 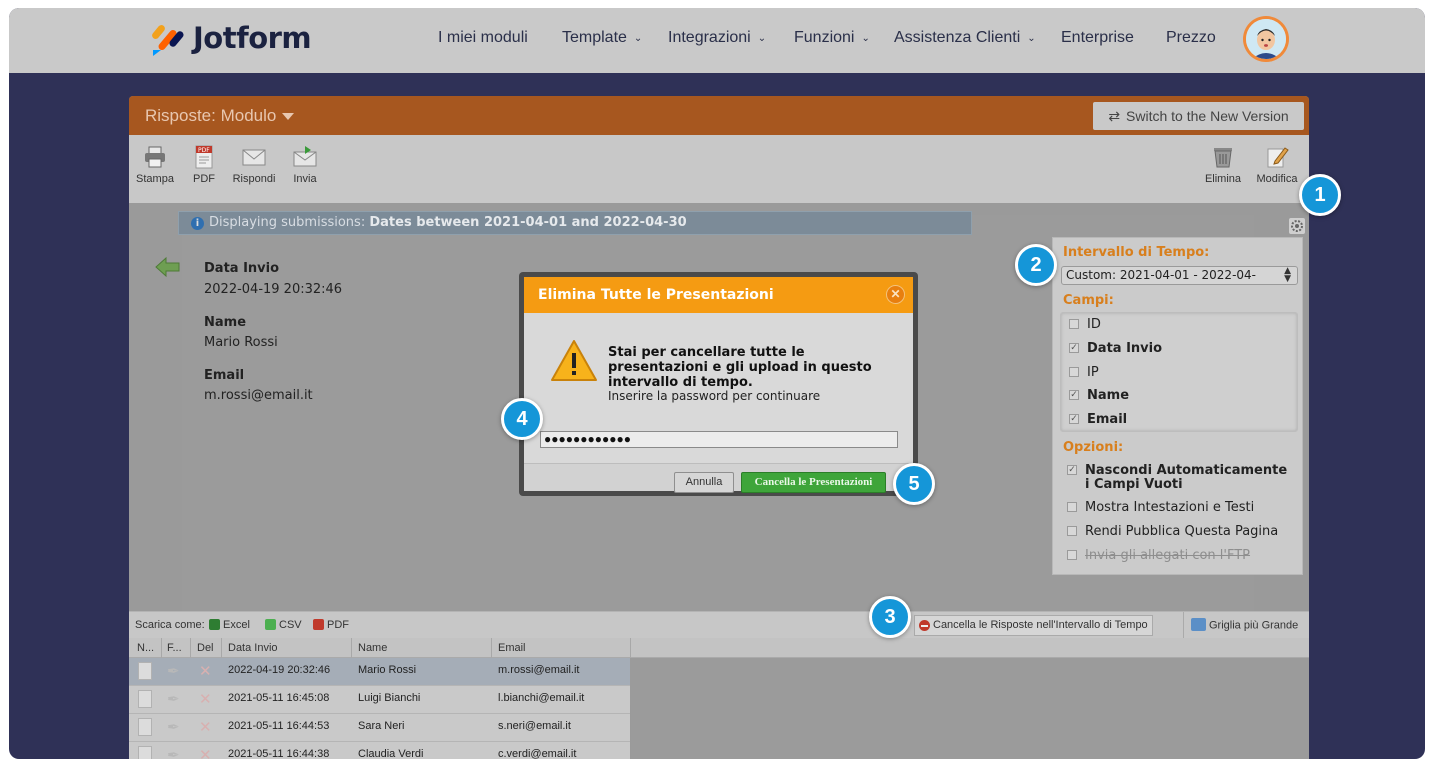 I want to click on nav-features: Funzioni ⌄, so click(x=832, y=38).